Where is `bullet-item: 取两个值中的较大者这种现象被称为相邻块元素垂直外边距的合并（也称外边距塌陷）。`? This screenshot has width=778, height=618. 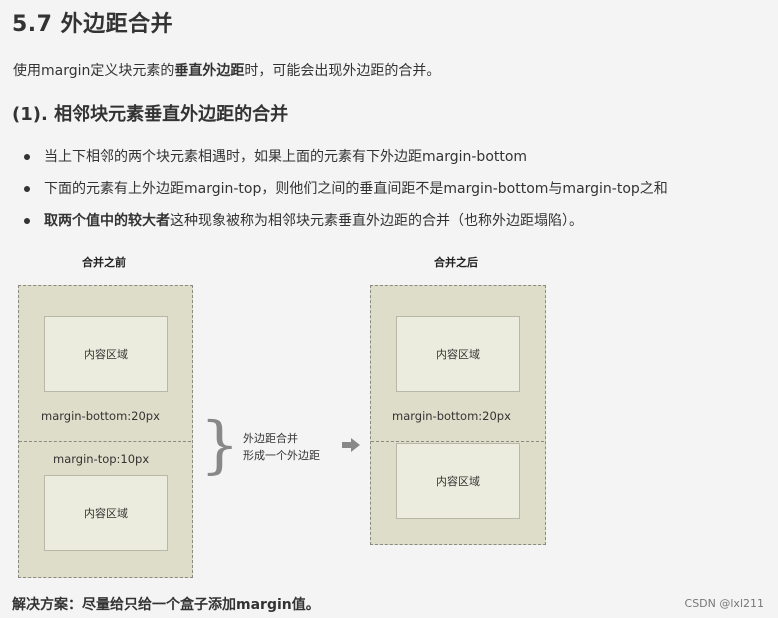
bullet-item: 取两个值中的较大者这种现象被称为相邻块元素垂直外边距的合并（也称外边距塌陷）。 is located at coordinates (345, 226).